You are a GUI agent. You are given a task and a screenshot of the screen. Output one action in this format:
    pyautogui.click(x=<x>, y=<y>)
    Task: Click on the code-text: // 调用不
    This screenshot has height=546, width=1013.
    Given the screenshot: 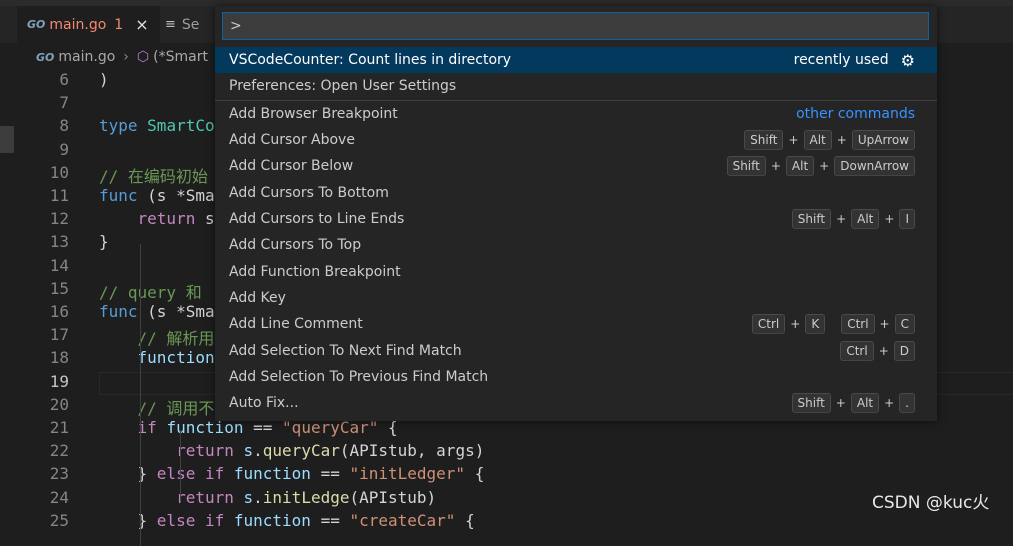 What is the action you would take?
    pyautogui.click(x=157, y=407)
    